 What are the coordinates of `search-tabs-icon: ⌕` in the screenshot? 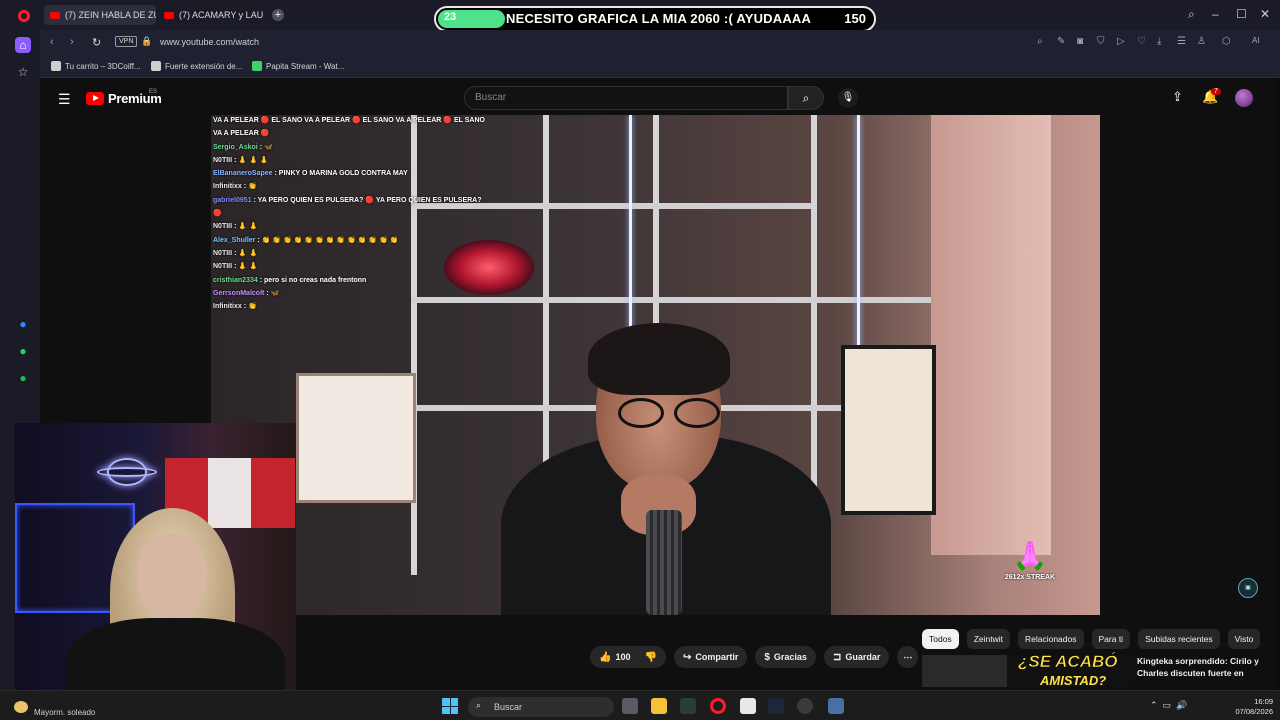 It's located at (1191, 14).